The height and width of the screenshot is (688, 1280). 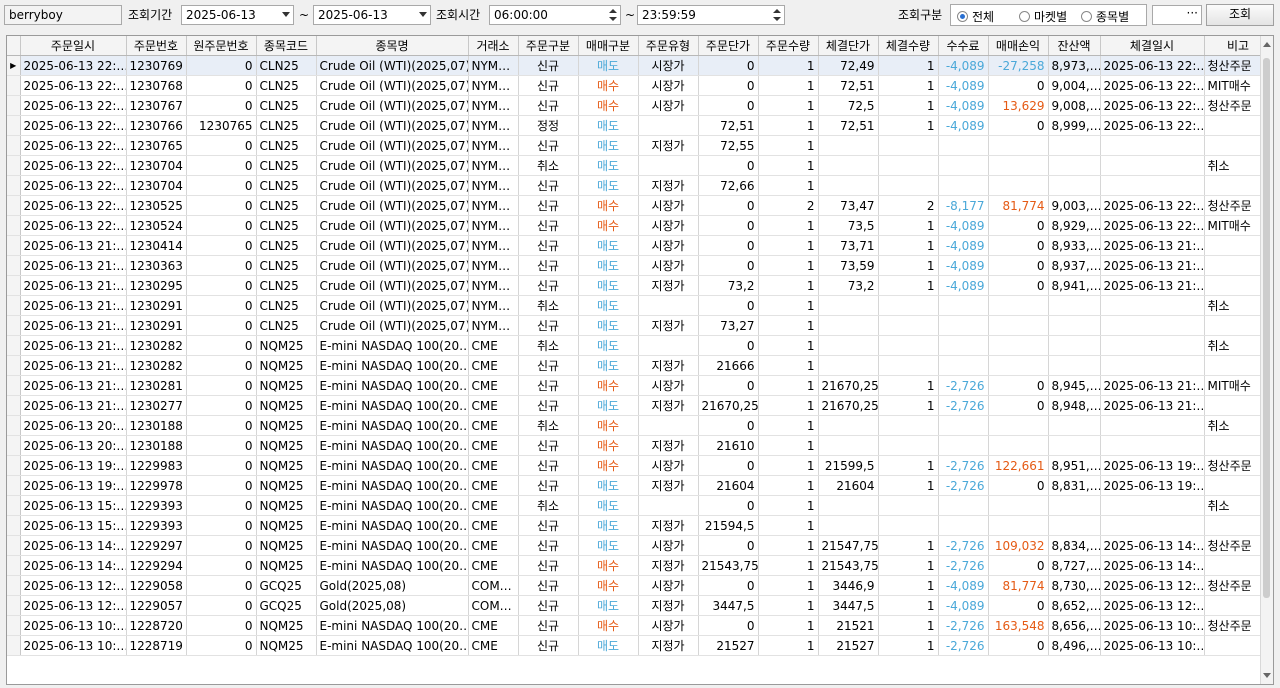 I want to click on column-header-symbol-name: 종목명, so click(x=392, y=46).